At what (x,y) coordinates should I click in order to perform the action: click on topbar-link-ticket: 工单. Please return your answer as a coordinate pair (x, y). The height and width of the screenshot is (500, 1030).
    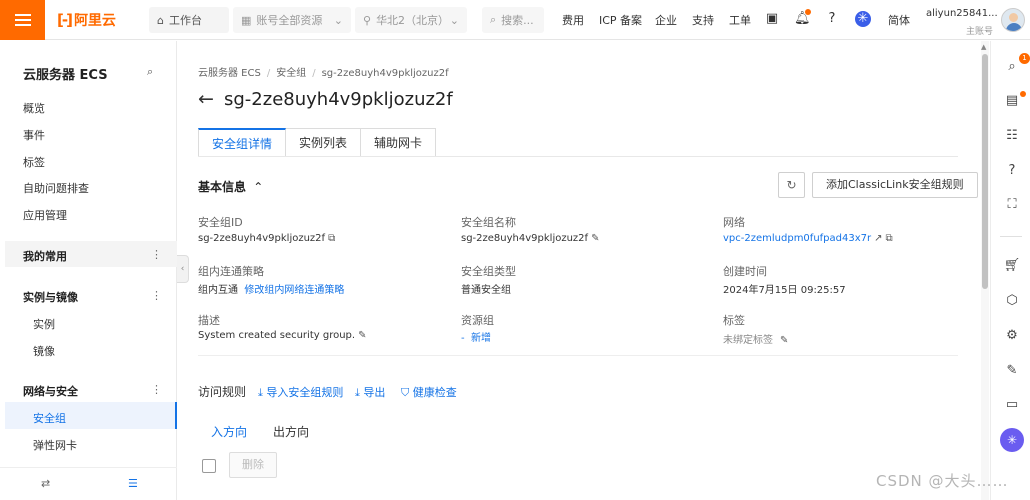
    Looking at the image, I should click on (740, 20).